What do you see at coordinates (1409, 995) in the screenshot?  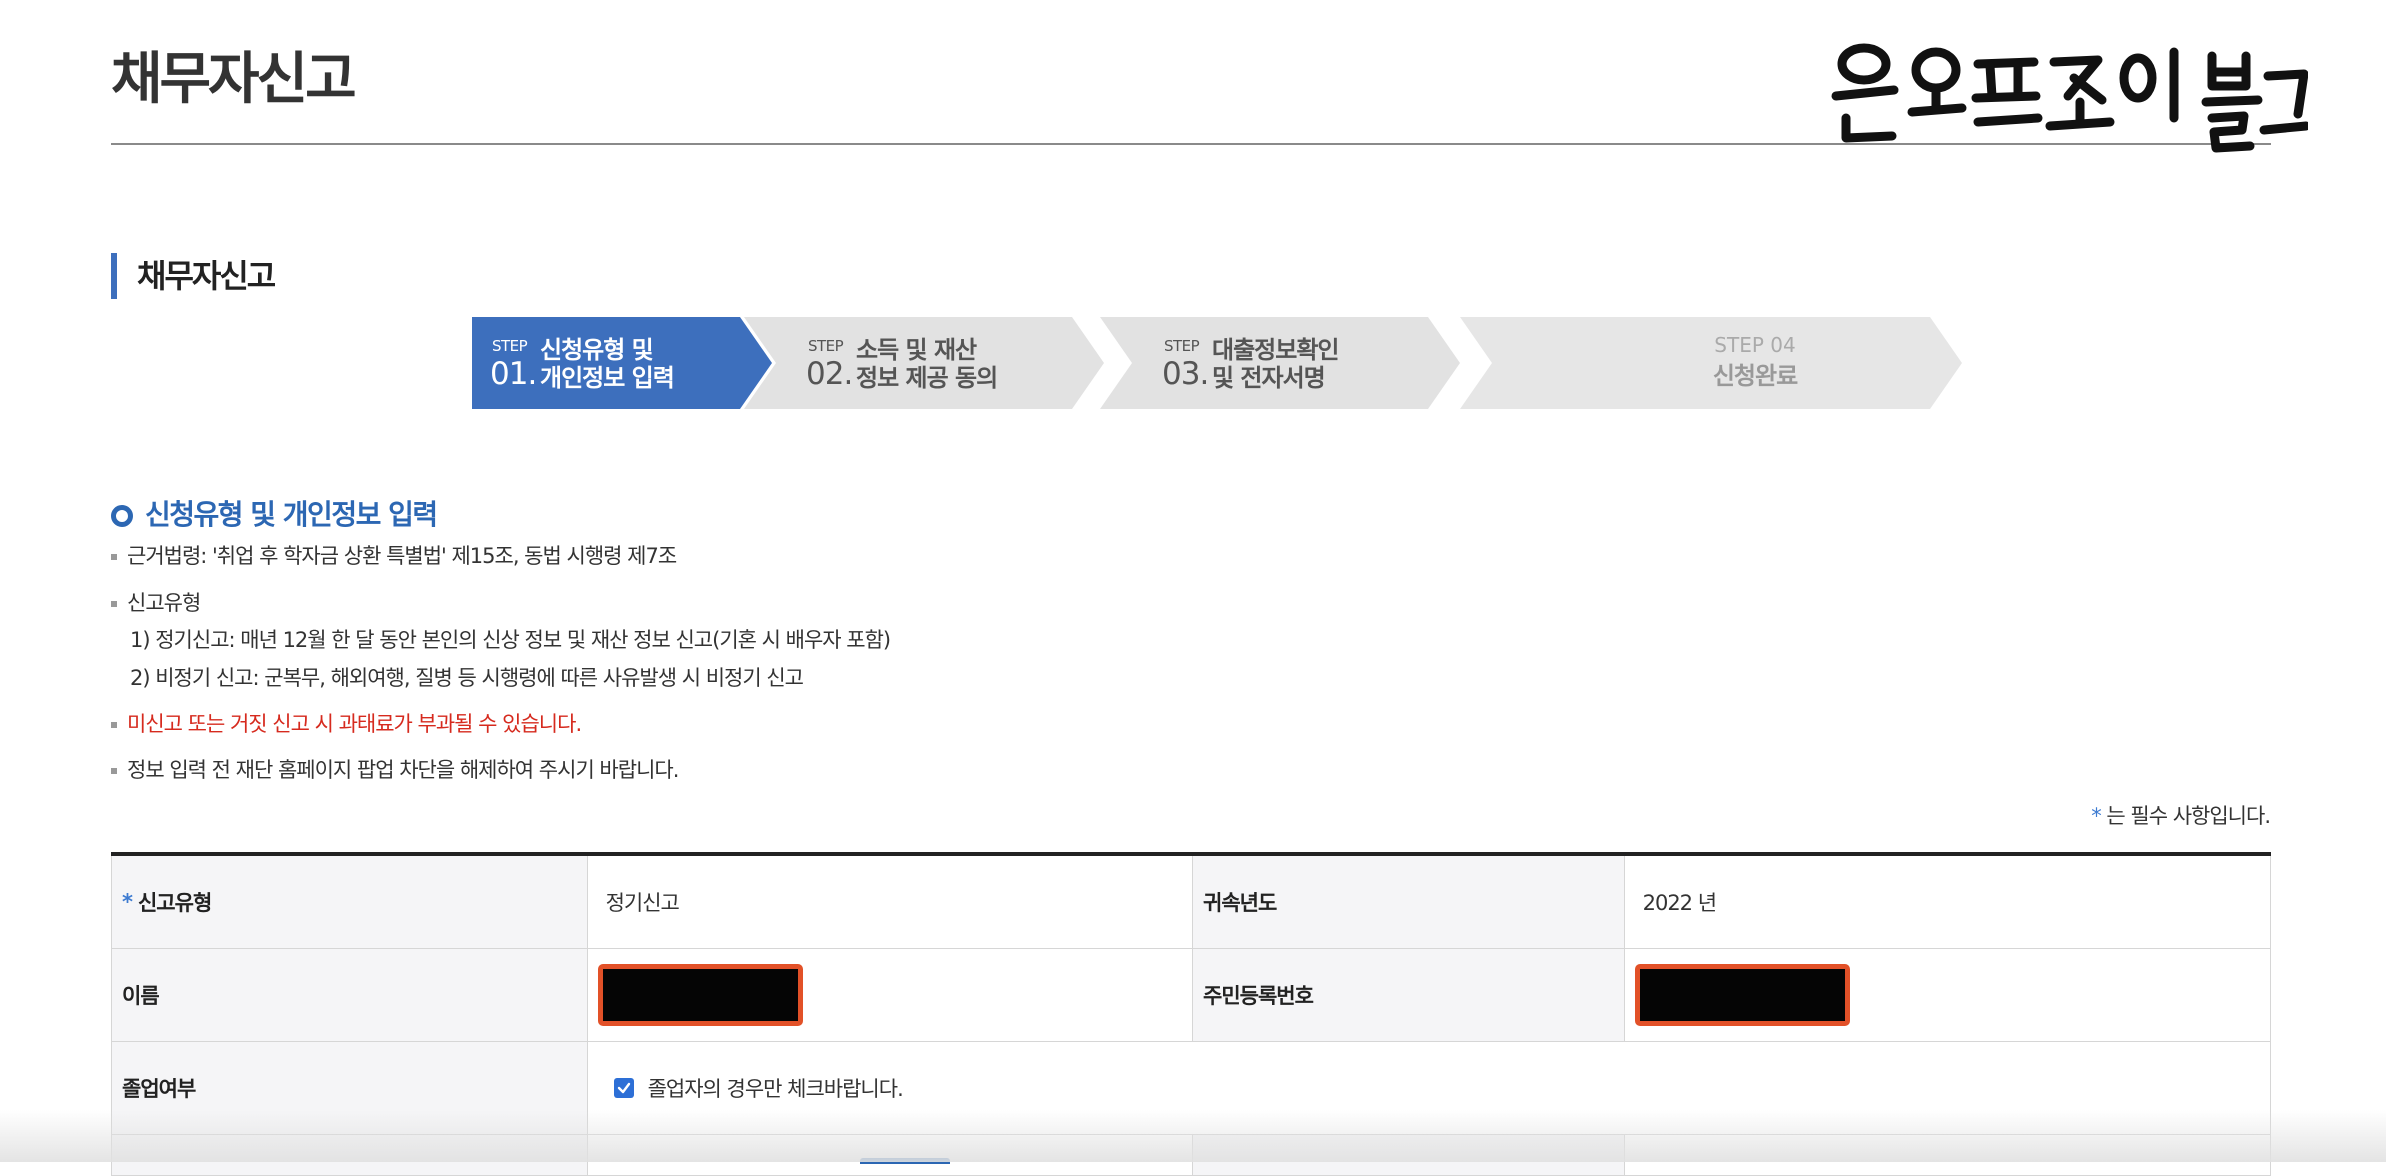 I see `rrn-label: 주민등록번호` at bounding box center [1409, 995].